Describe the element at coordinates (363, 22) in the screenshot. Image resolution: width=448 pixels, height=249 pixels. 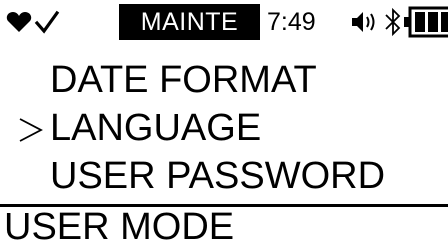
I see `speaker-icon` at that location.